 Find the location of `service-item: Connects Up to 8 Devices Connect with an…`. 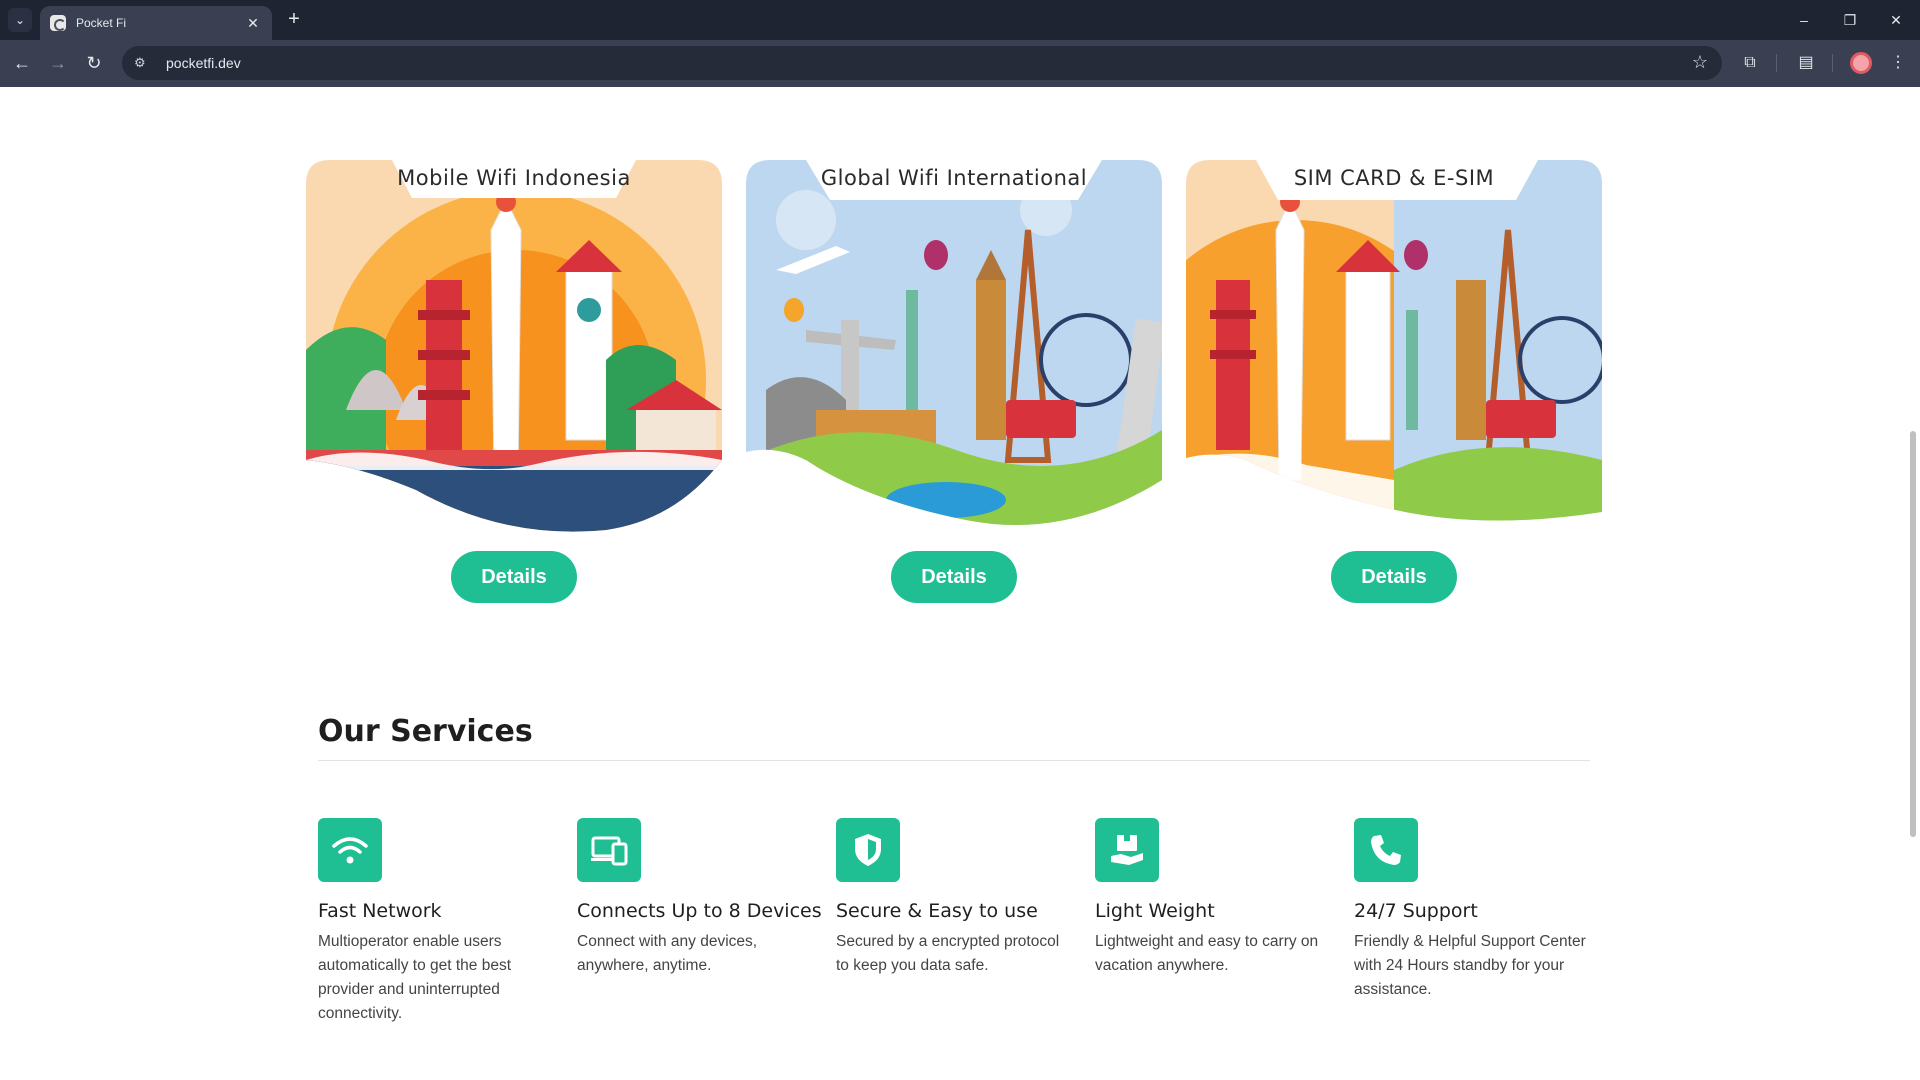

service-item: Connects Up to 8 Devices Connect with an… is located at coordinates (699, 898).